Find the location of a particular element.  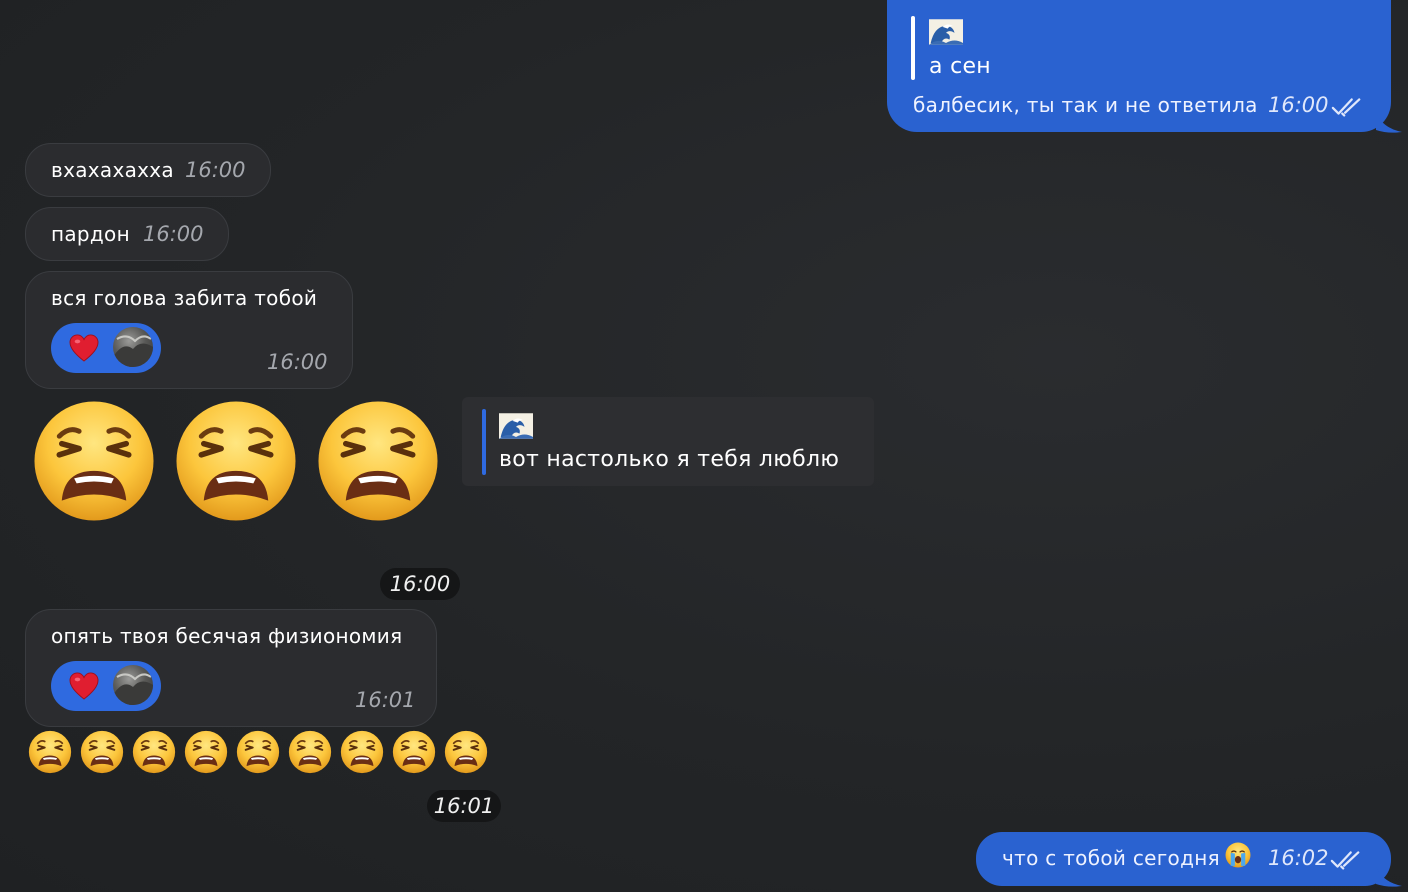

incoming-message-reply: вот настолько я тебя люблю is located at coordinates (668, 441).